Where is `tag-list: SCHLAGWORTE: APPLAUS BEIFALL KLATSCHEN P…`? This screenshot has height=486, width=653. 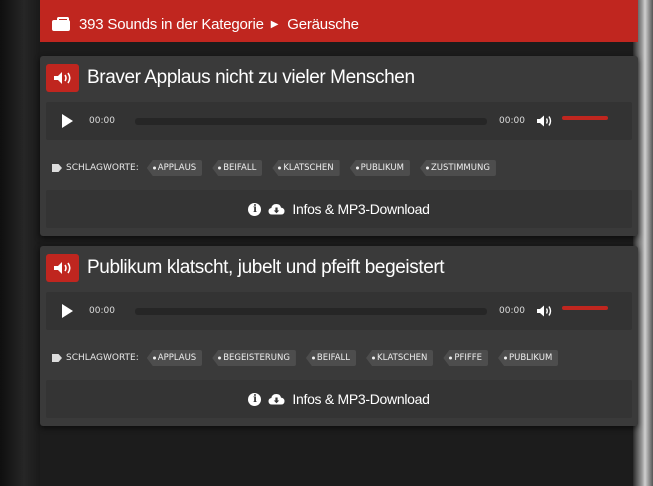
tag-list: SCHLAGWORTE: APPLAUS BEIFALL KLATSCHEN P… is located at coordinates (339, 161).